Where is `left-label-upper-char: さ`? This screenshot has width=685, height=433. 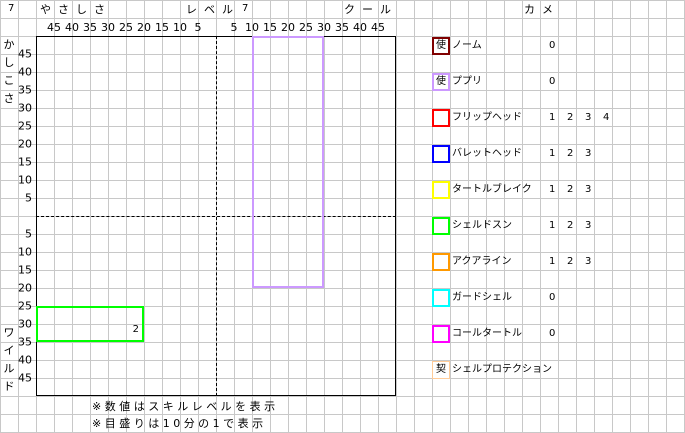
left-label-upper-char: さ is located at coordinates (9, 98).